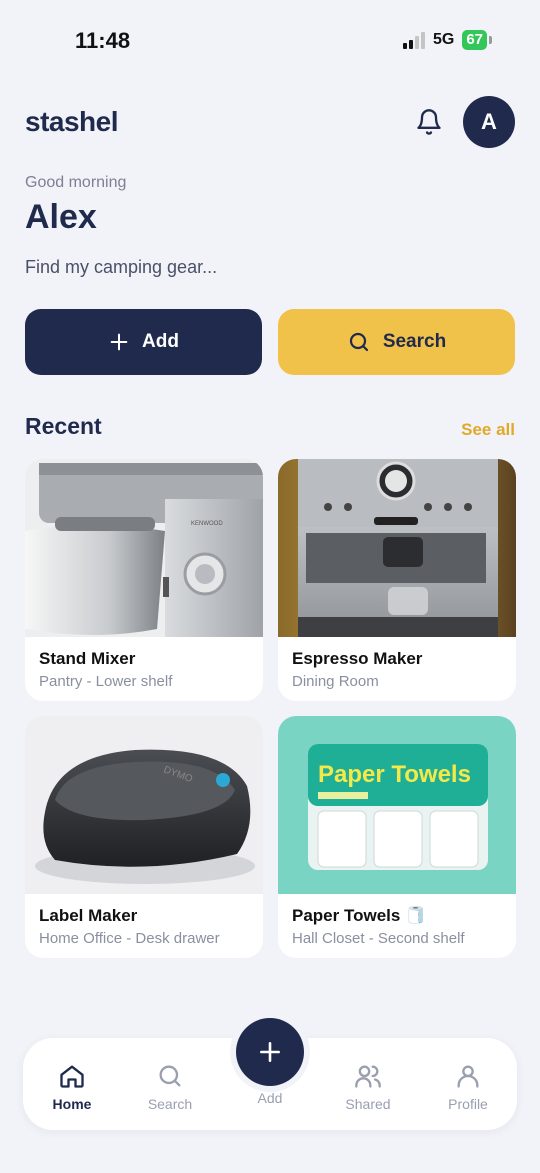  I want to click on tab-label: Add, so click(270, 1098).